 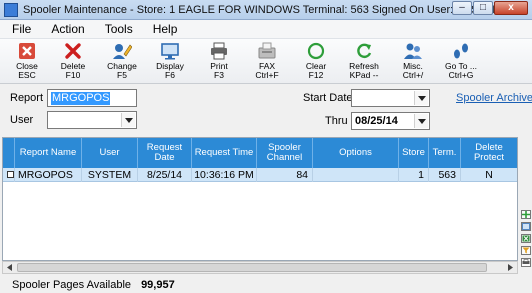 I want to click on delete-key: F10, so click(x=73, y=75).